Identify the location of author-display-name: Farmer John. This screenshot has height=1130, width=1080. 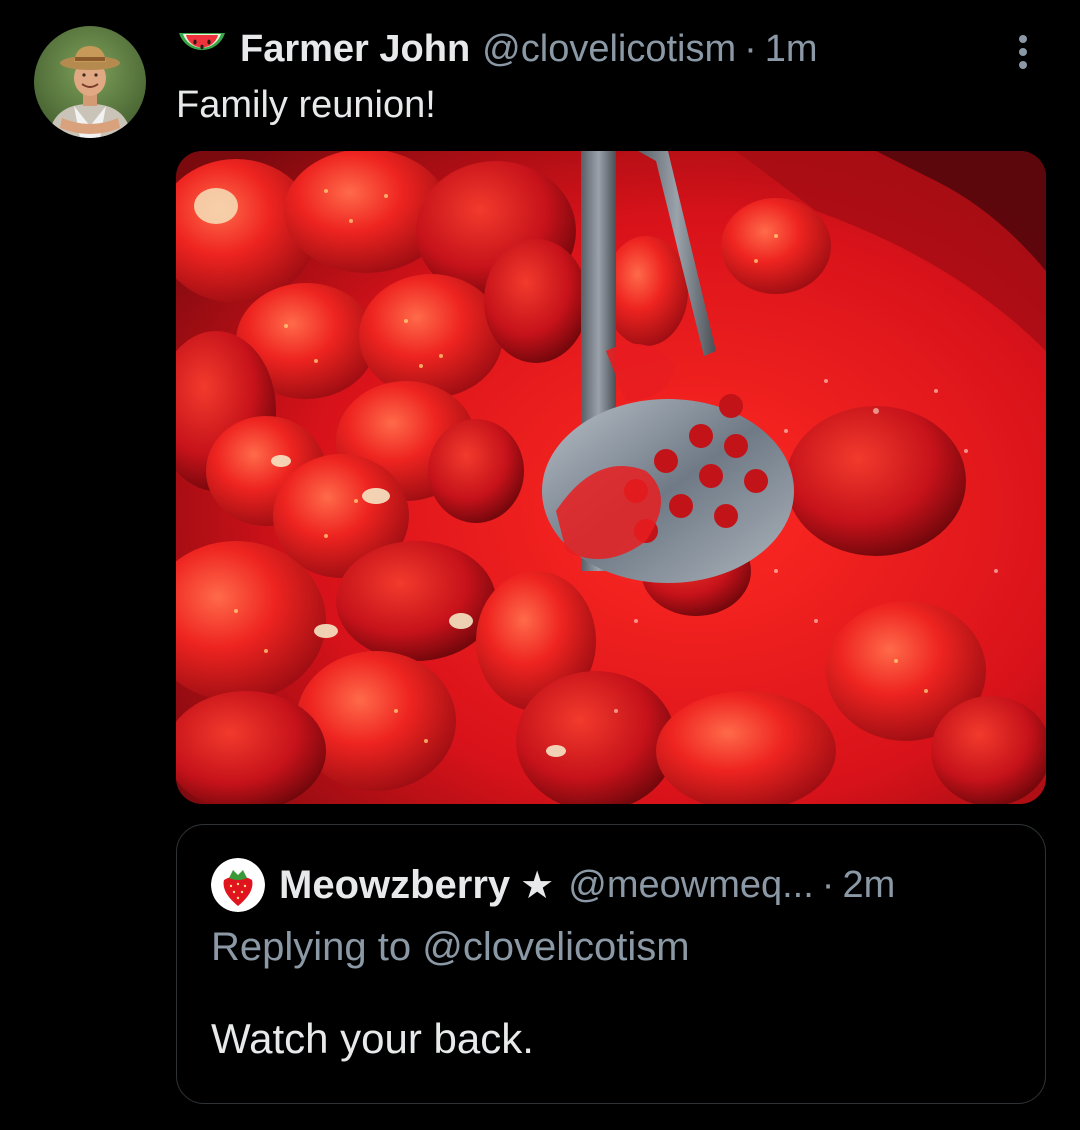
(355, 49).